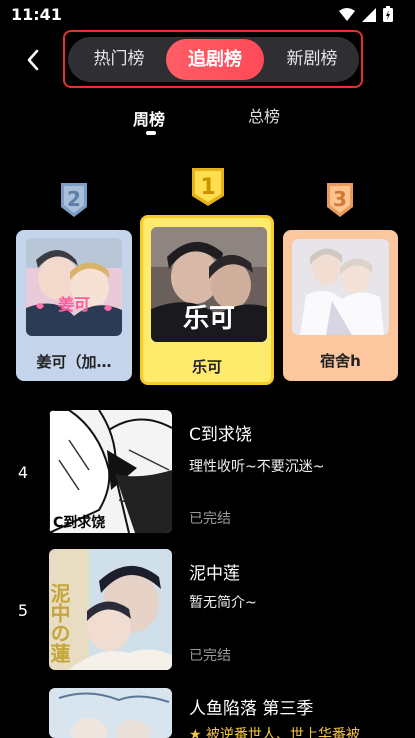 The height and width of the screenshot is (738, 415). What do you see at coordinates (220, 435) in the screenshot?
I see `list-title: C到求饶` at bounding box center [220, 435].